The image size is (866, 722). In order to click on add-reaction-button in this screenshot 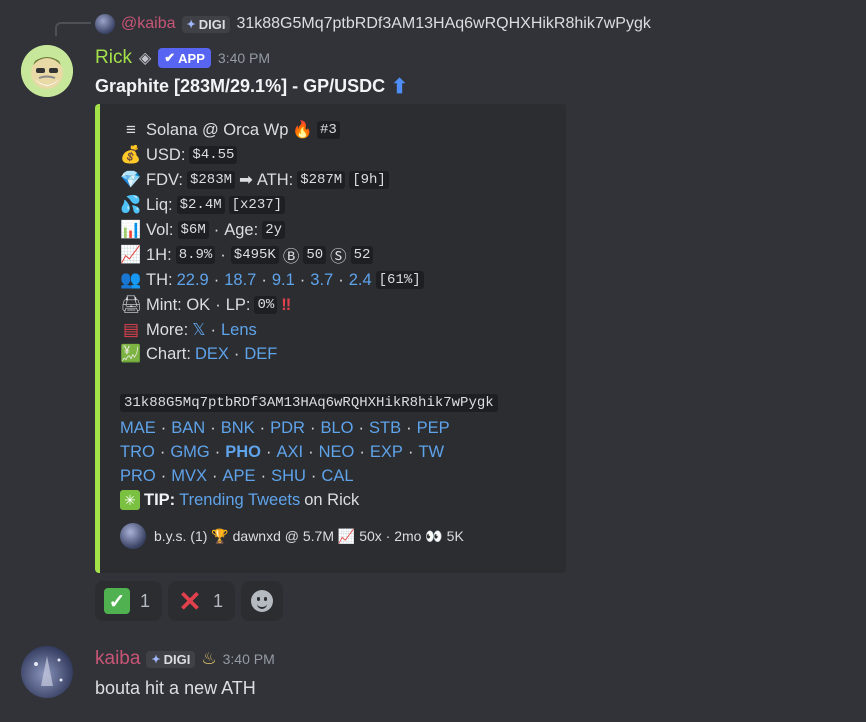, I will do `click(262, 601)`.